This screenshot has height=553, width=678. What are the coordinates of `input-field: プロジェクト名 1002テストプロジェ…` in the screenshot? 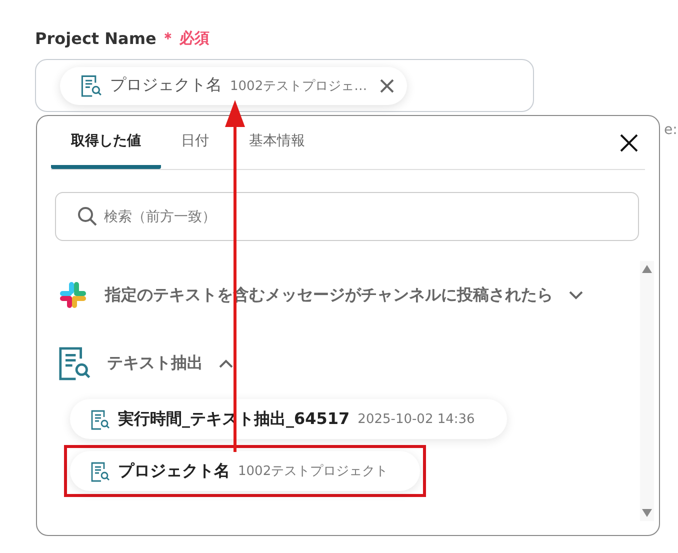 It's located at (284, 85).